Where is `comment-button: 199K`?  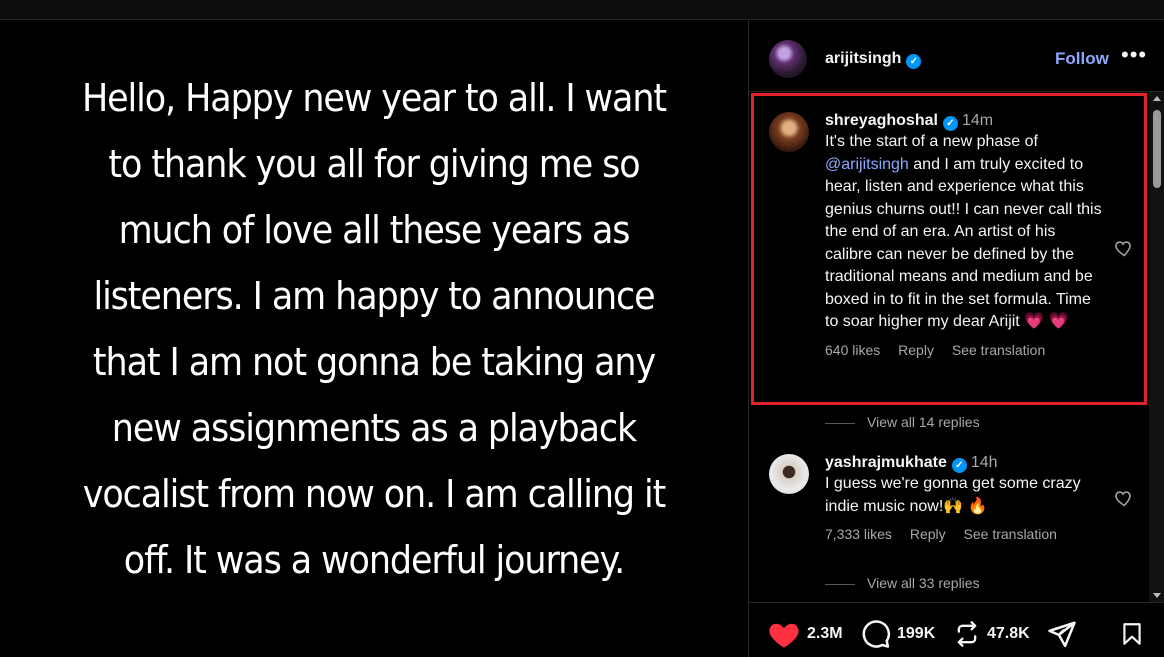 comment-button: 199K is located at coordinates (898, 634).